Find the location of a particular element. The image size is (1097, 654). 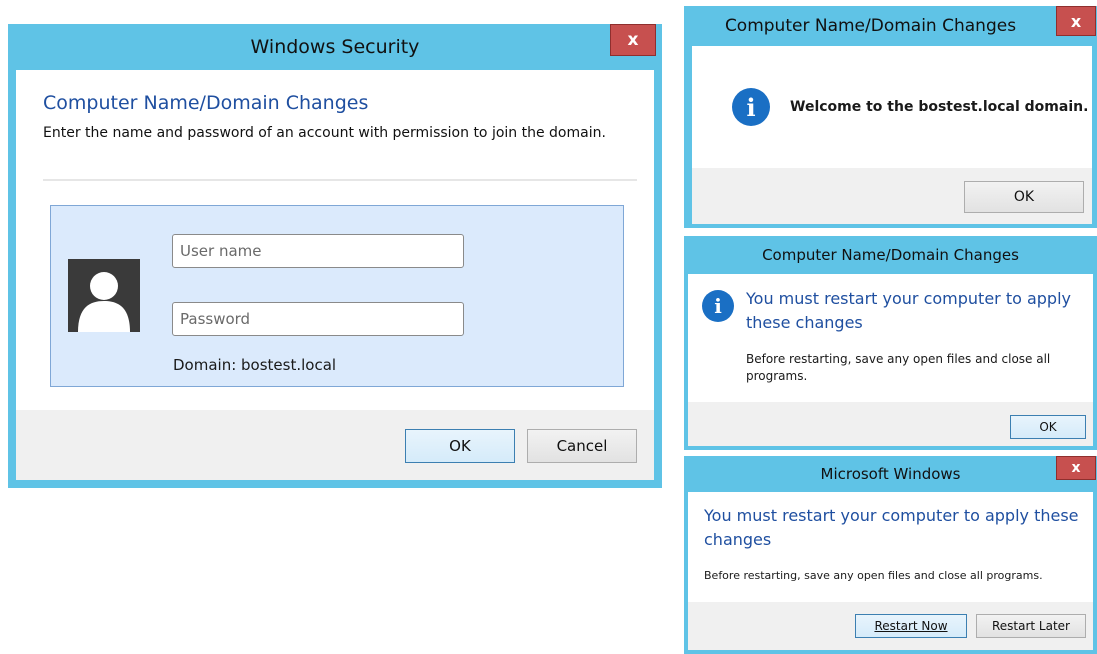

dialog-footer: OK Cancel is located at coordinates (335, 445).